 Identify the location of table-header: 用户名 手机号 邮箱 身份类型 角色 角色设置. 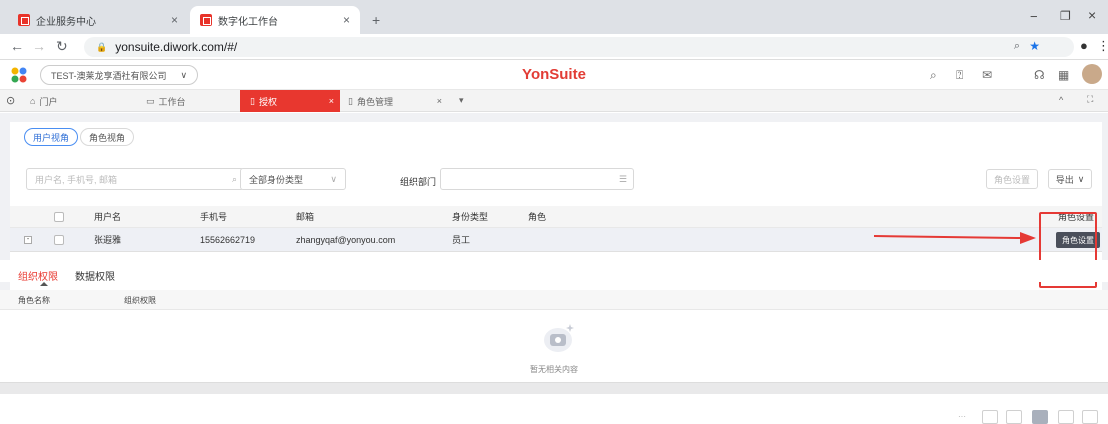
(556, 217).